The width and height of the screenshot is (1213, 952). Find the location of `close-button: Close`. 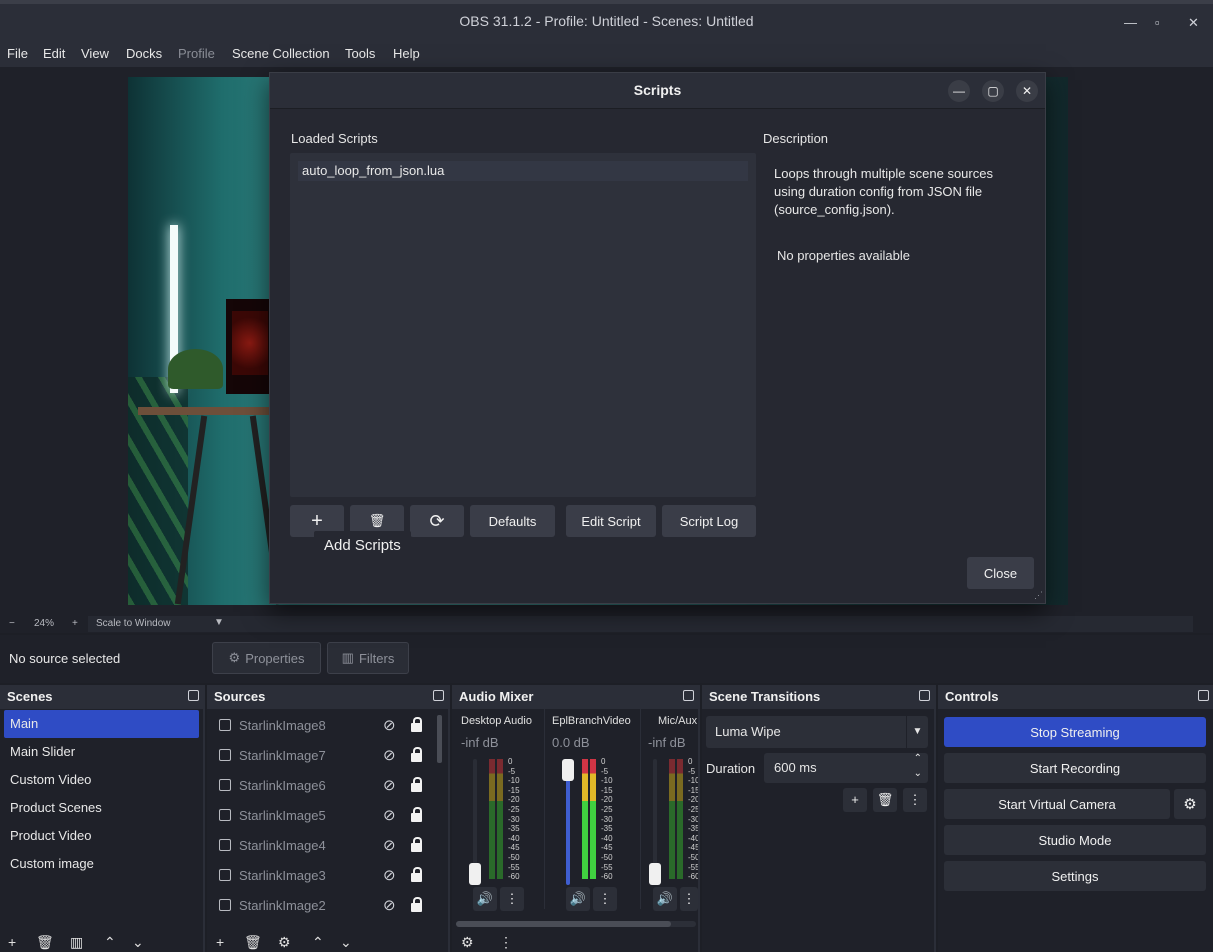

close-button: Close is located at coordinates (1000, 573).